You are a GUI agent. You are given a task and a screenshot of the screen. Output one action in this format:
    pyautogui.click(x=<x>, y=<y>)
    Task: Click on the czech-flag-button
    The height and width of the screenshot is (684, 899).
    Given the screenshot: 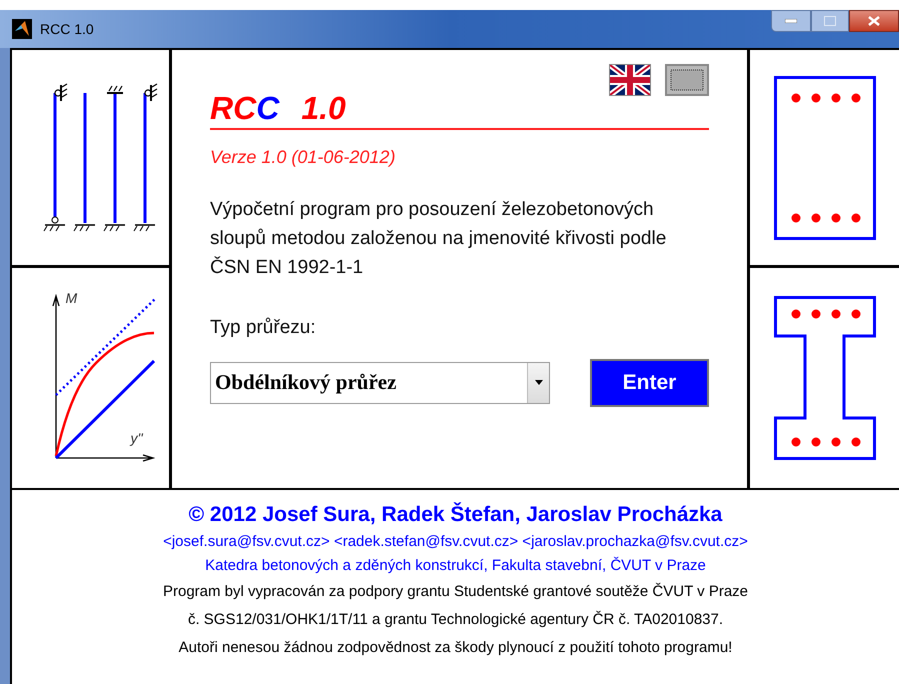 What is the action you would take?
    pyautogui.click(x=687, y=80)
    